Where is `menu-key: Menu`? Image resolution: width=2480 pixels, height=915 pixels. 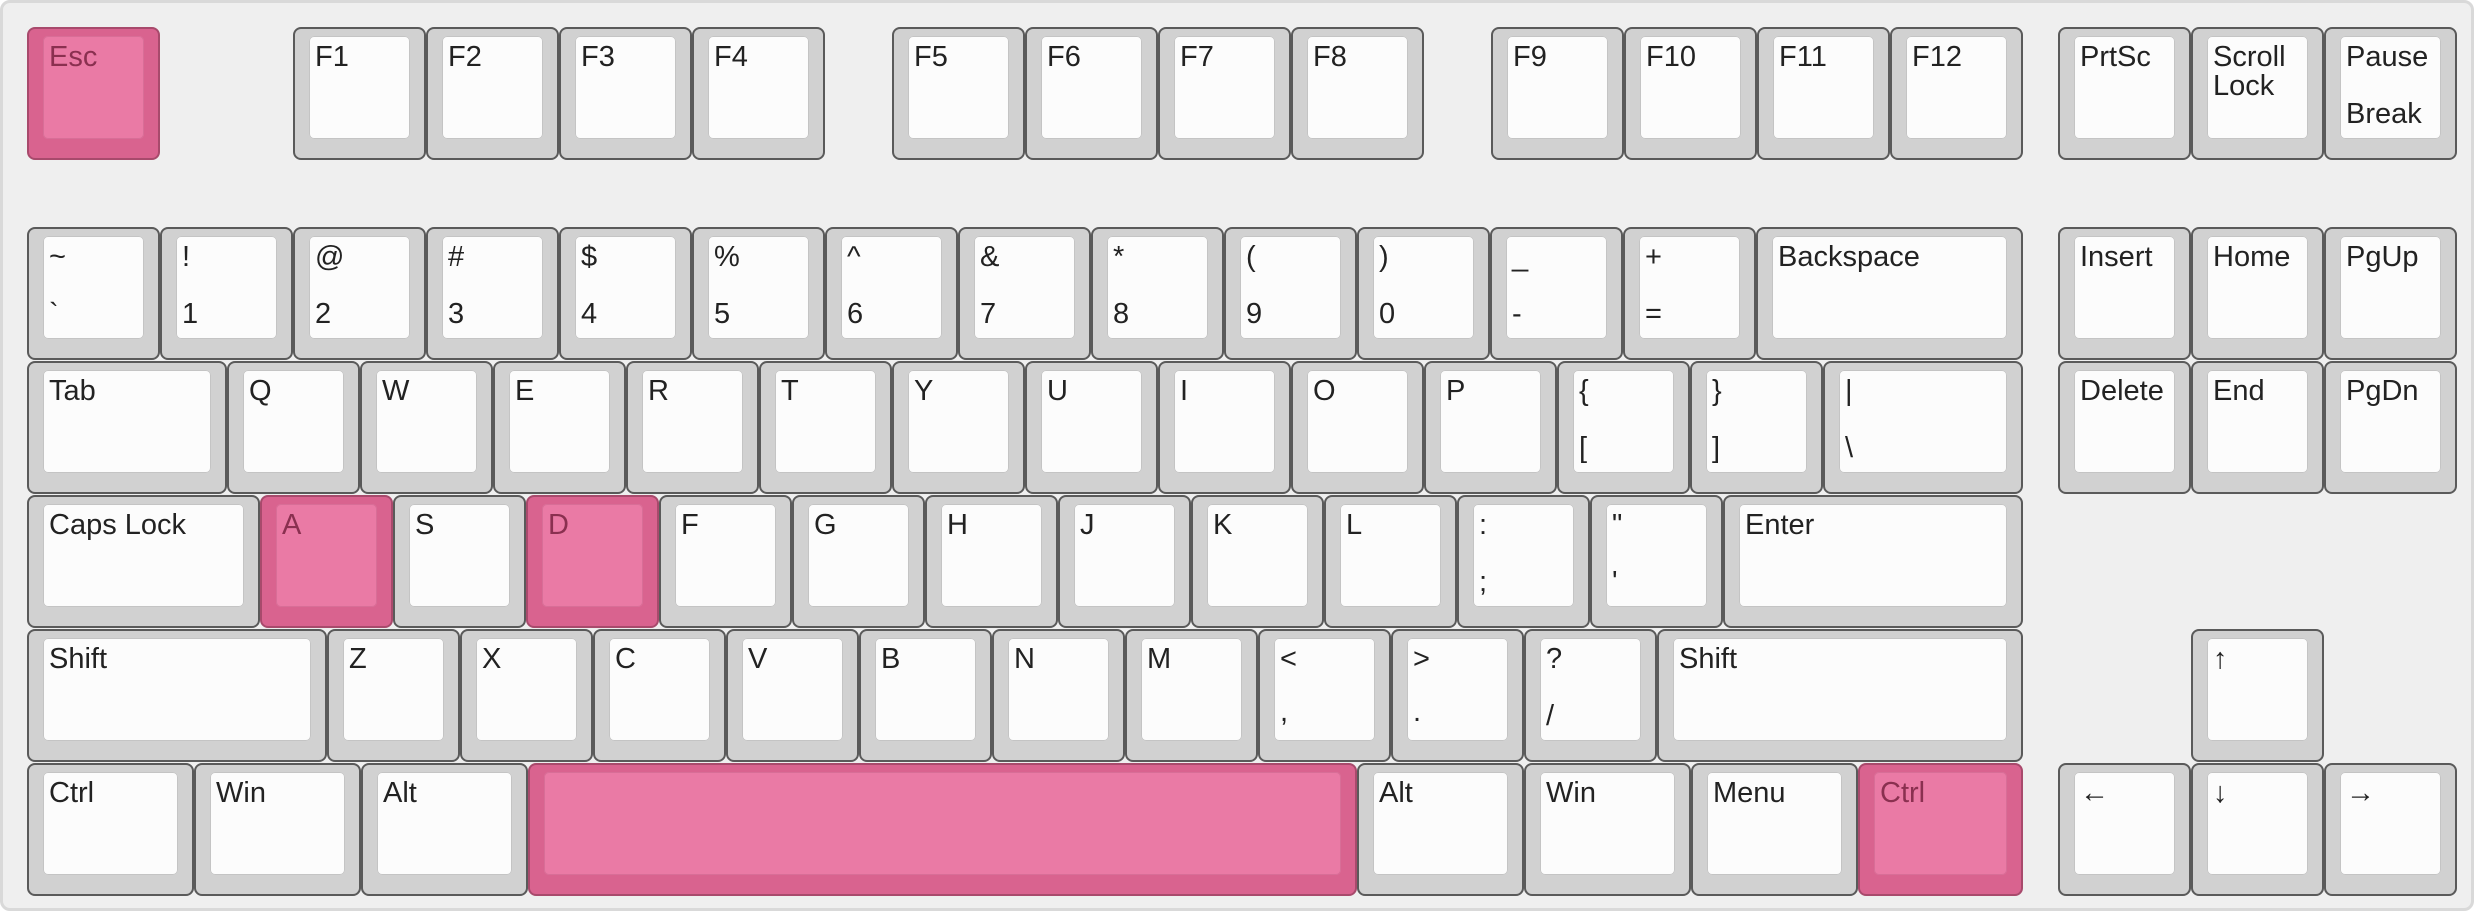 menu-key: Menu is located at coordinates (1774, 829).